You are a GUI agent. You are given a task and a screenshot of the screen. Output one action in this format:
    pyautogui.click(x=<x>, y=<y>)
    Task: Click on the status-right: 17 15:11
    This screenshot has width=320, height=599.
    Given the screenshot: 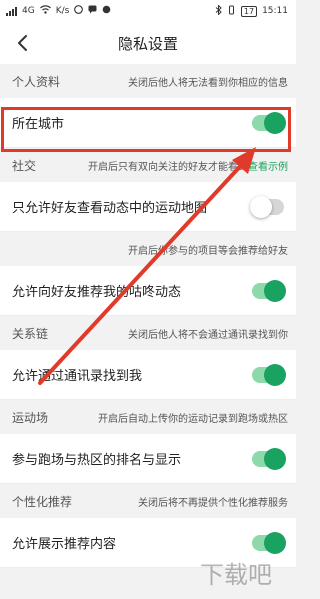 What is the action you would take?
    pyautogui.click(x=251, y=10)
    